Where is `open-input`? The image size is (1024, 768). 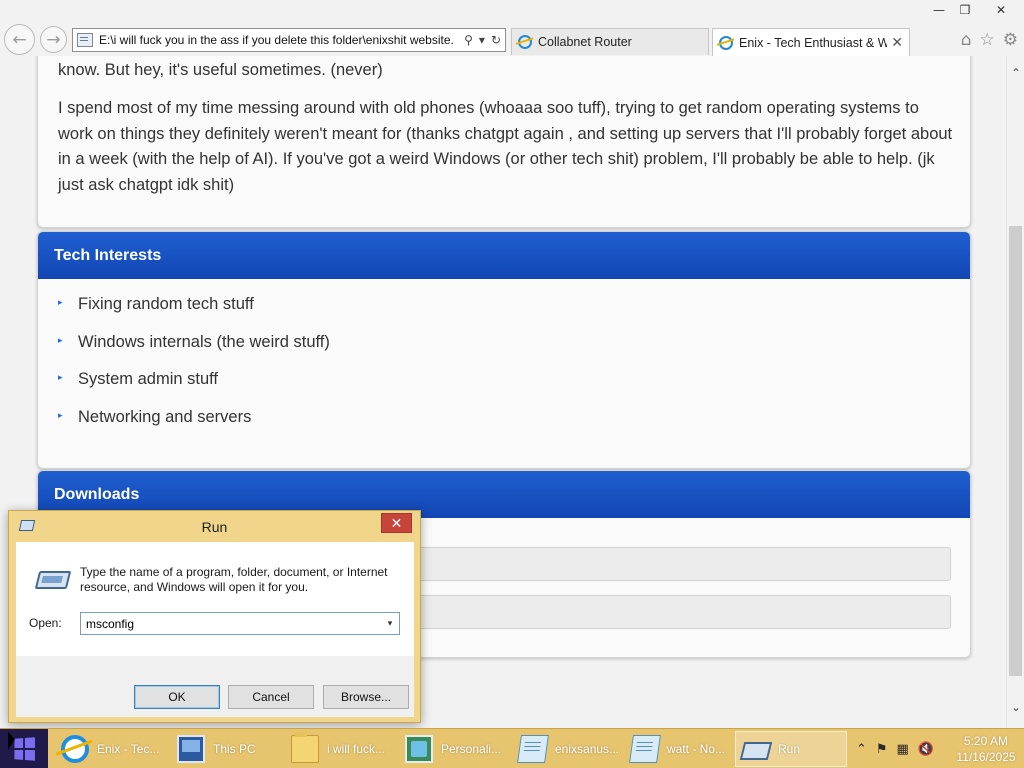 open-input is located at coordinates (231, 623).